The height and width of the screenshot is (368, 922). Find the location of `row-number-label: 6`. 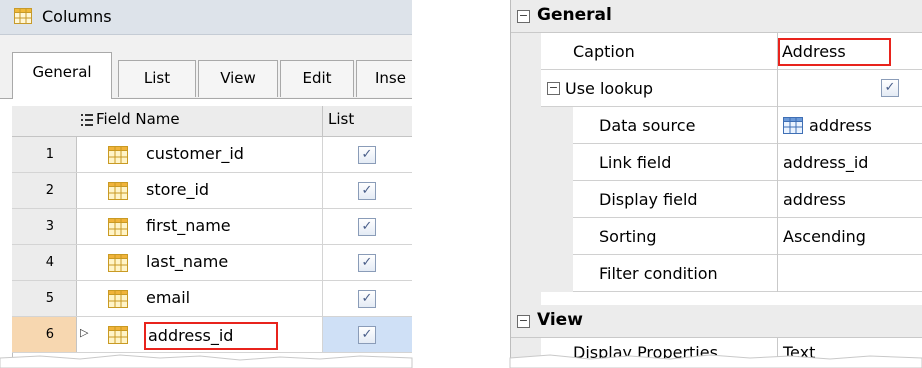

row-number-label: 6 is located at coordinates (49, 334).